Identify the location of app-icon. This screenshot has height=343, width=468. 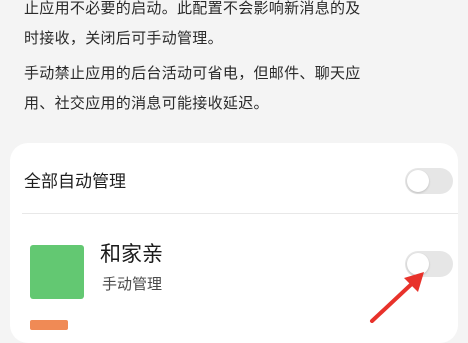
(57, 272).